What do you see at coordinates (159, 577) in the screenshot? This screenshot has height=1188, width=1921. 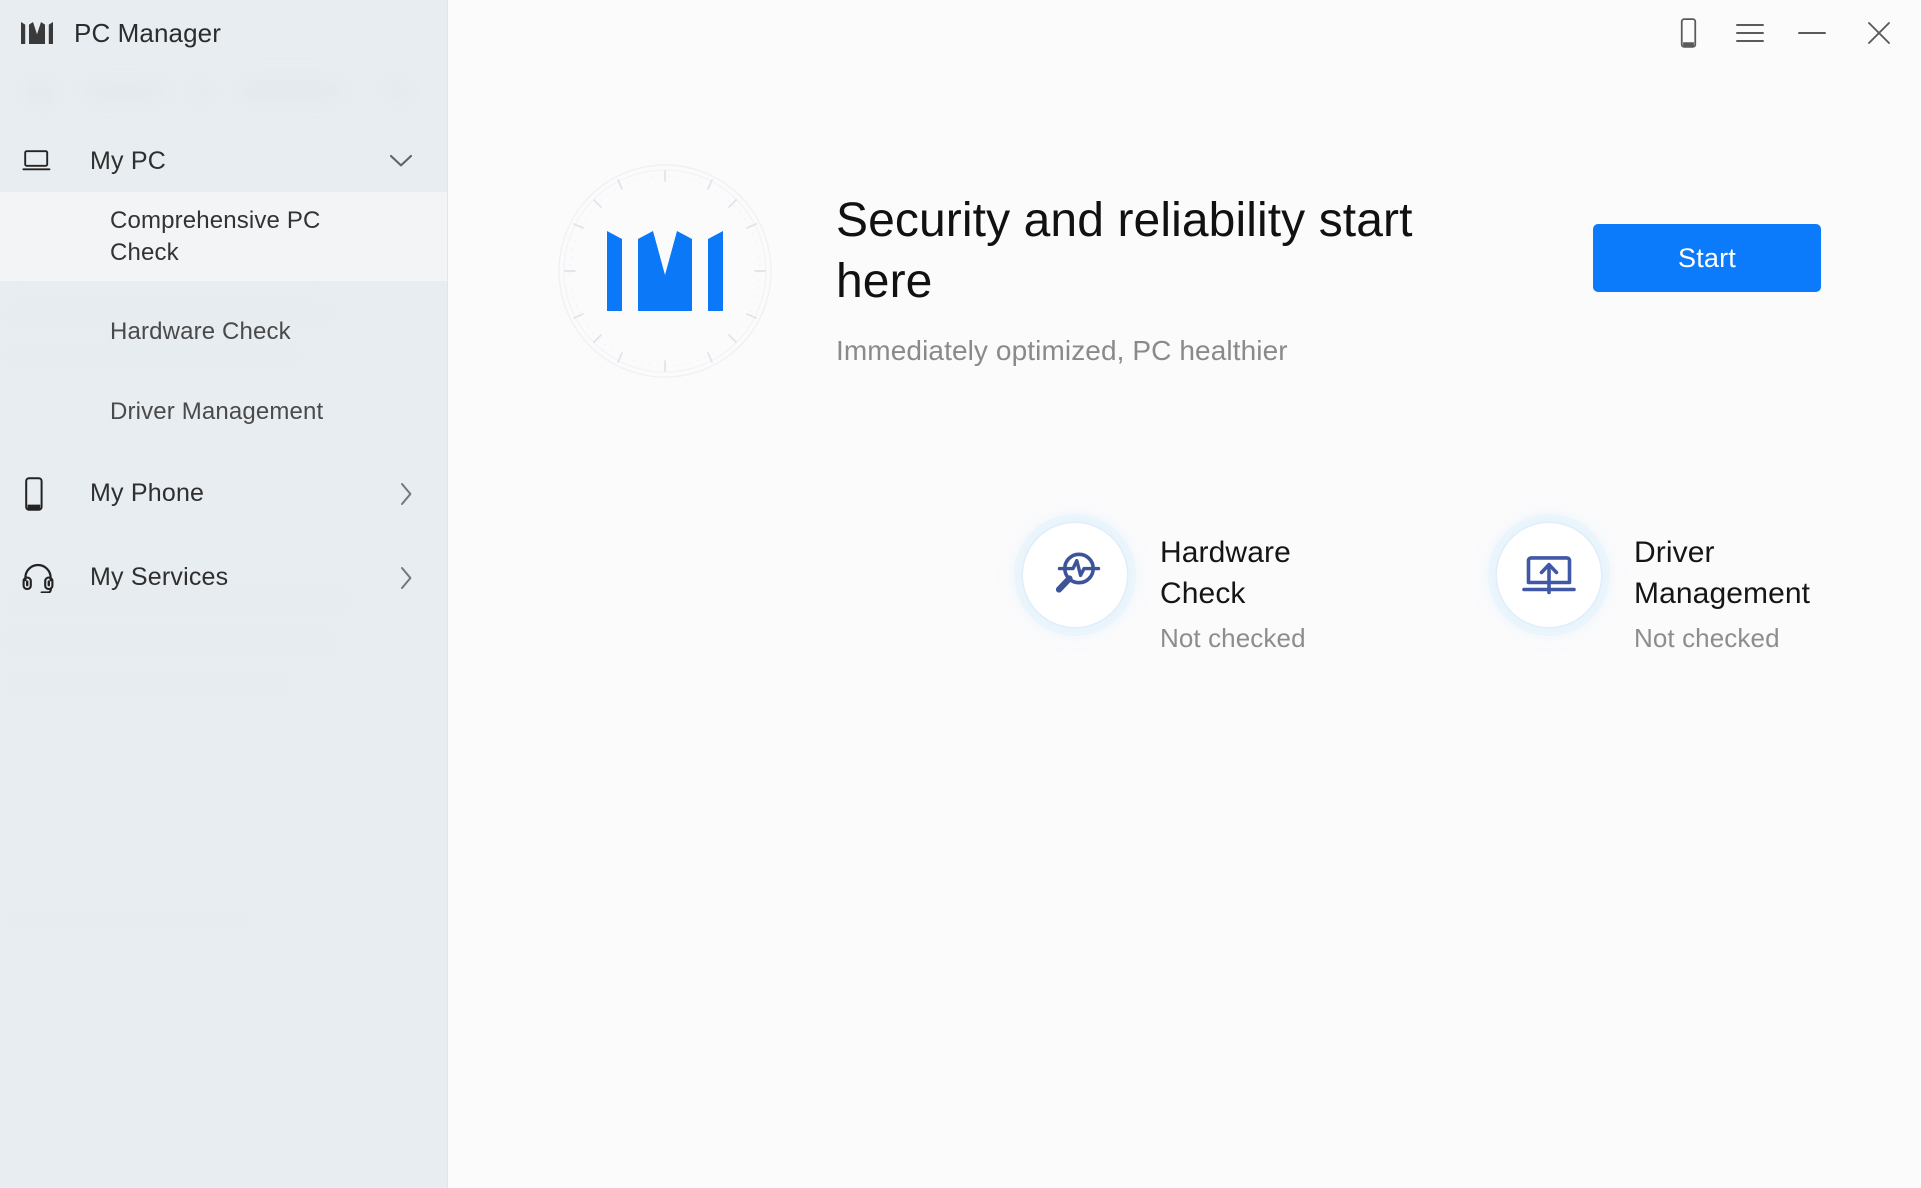 I see `sidebar-item-my-services-label: My Services` at bounding box center [159, 577].